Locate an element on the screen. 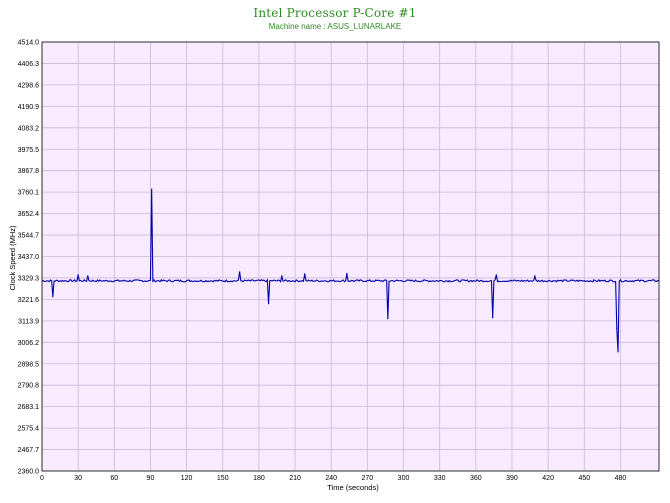  y-tick-label: 2360.0 is located at coordinates (29, 472).